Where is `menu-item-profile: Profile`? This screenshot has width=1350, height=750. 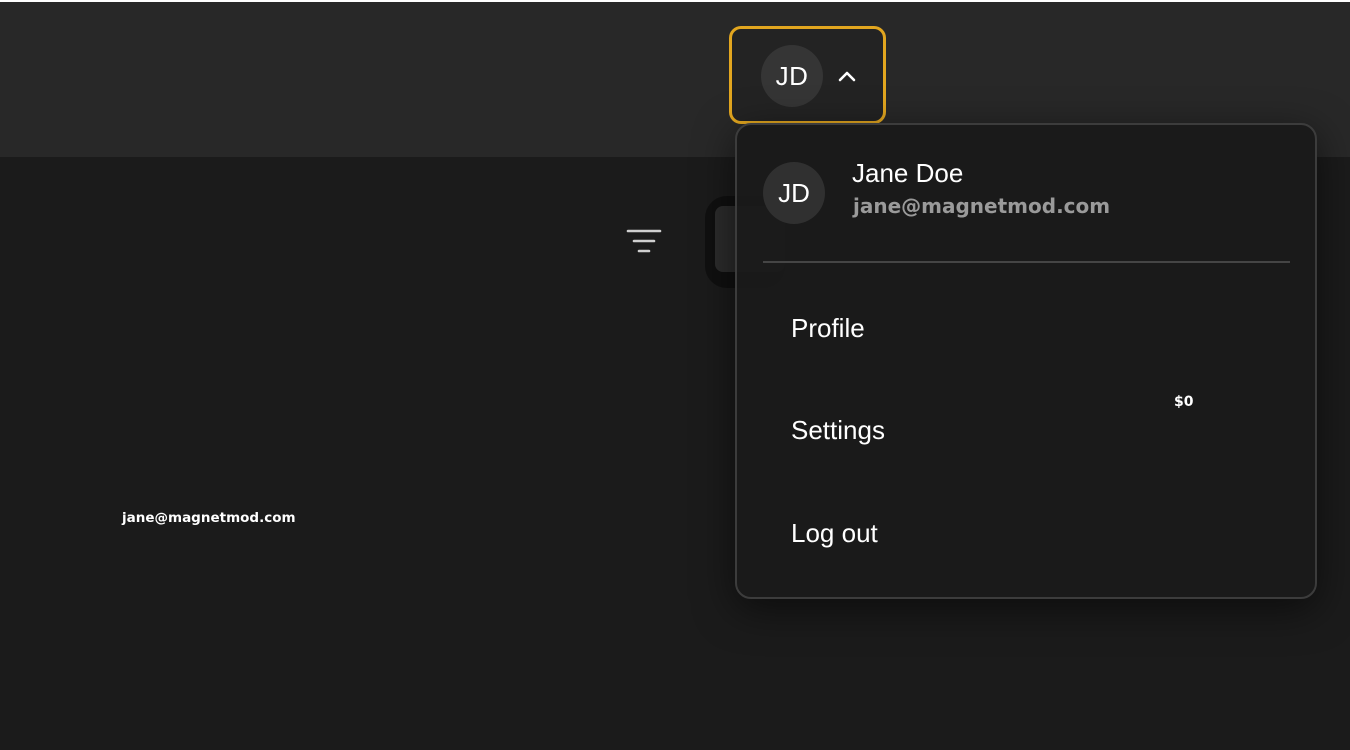
menu-item-profile: Profile is located at coordinates (1026, 328).